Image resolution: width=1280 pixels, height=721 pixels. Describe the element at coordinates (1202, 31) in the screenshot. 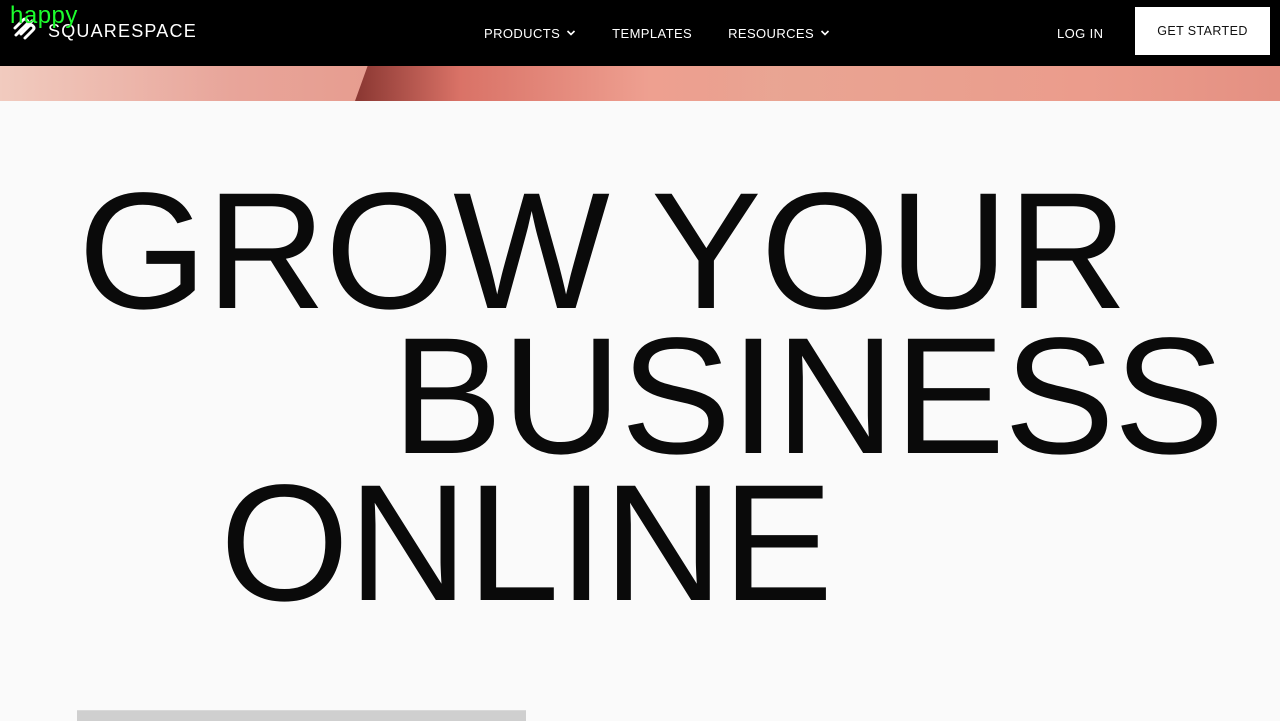

I see `get-started-button: GET STARTED` at that location.